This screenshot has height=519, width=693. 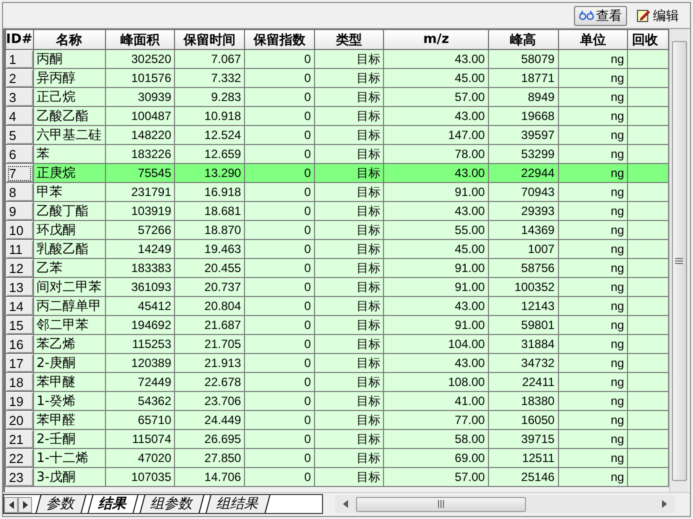 What do you see at coordinates (337, 97) in the screenshot?
I see `table-row: 3 正己烷 30939 9.283 0 目标 57.00 8949 ng` at bounding box center [337, 97].